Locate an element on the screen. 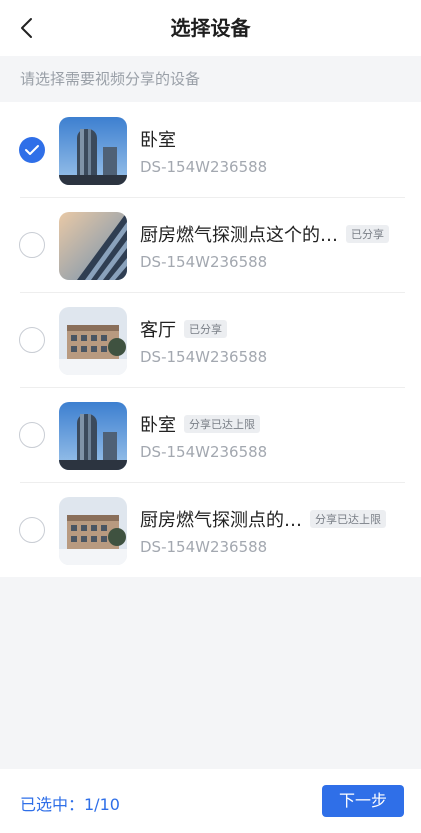 The image size is (421, 833). device-name-line: 卧室 分享已达上限 is located at coordinates (200, 424).